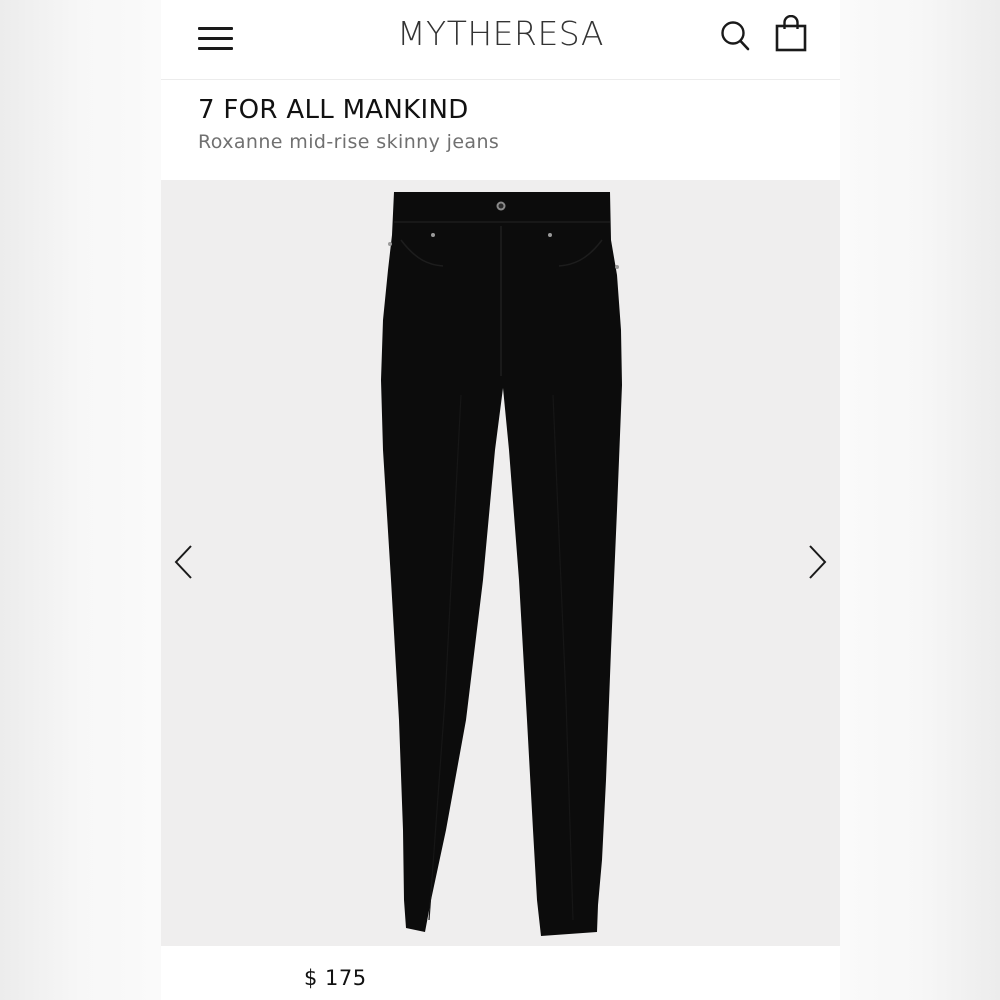  I want to click on product-price: $ 175, so click(335, 978).